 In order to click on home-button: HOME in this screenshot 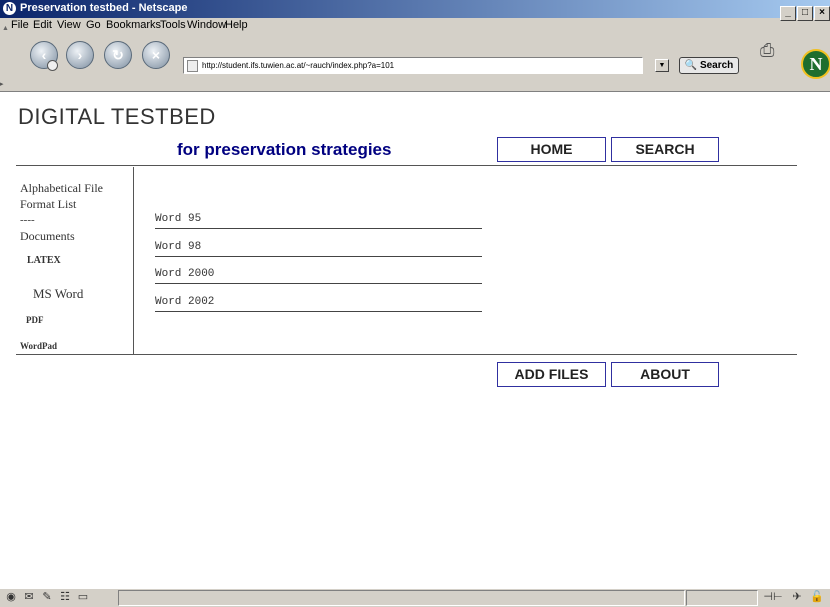, I will do `click(551, 149)`.